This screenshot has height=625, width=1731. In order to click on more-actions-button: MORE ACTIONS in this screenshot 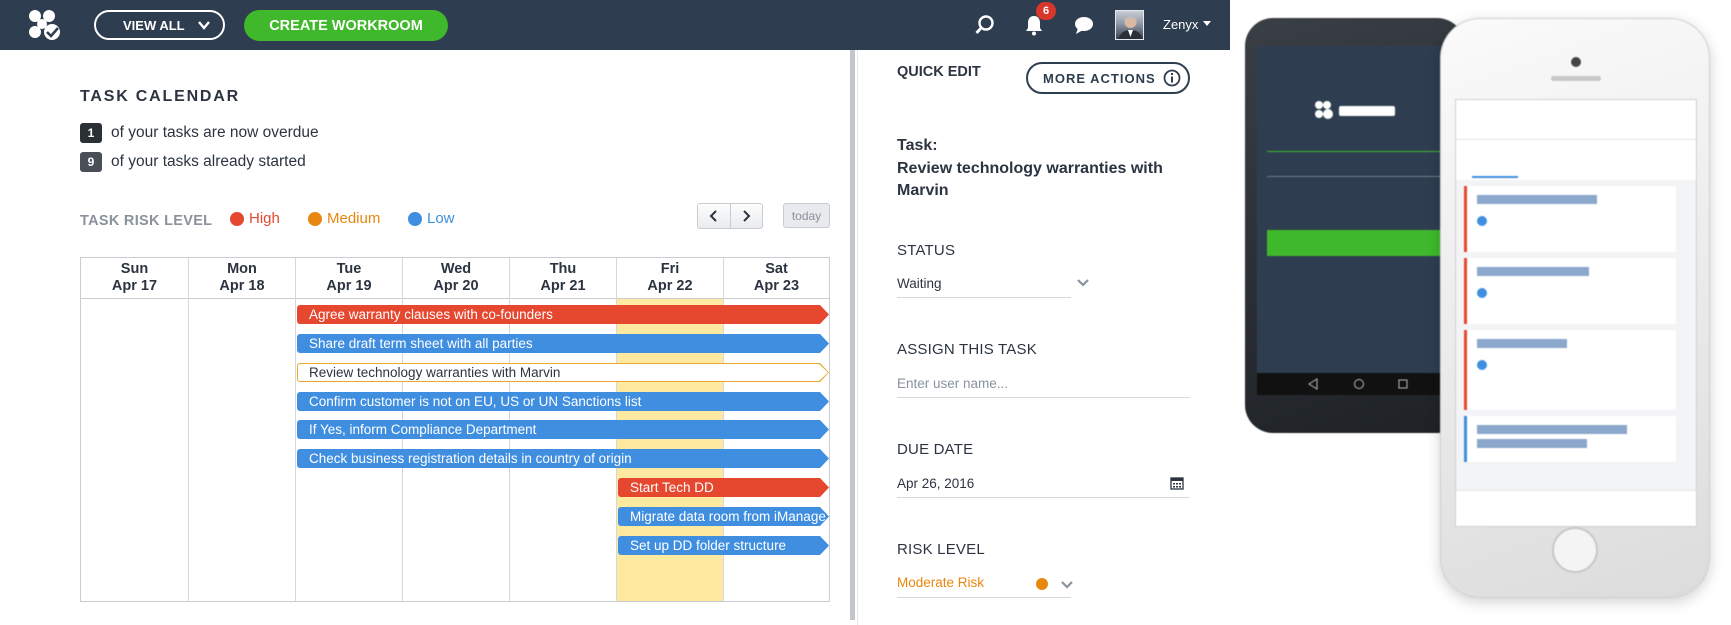, I will do `click(1108, 78)`.